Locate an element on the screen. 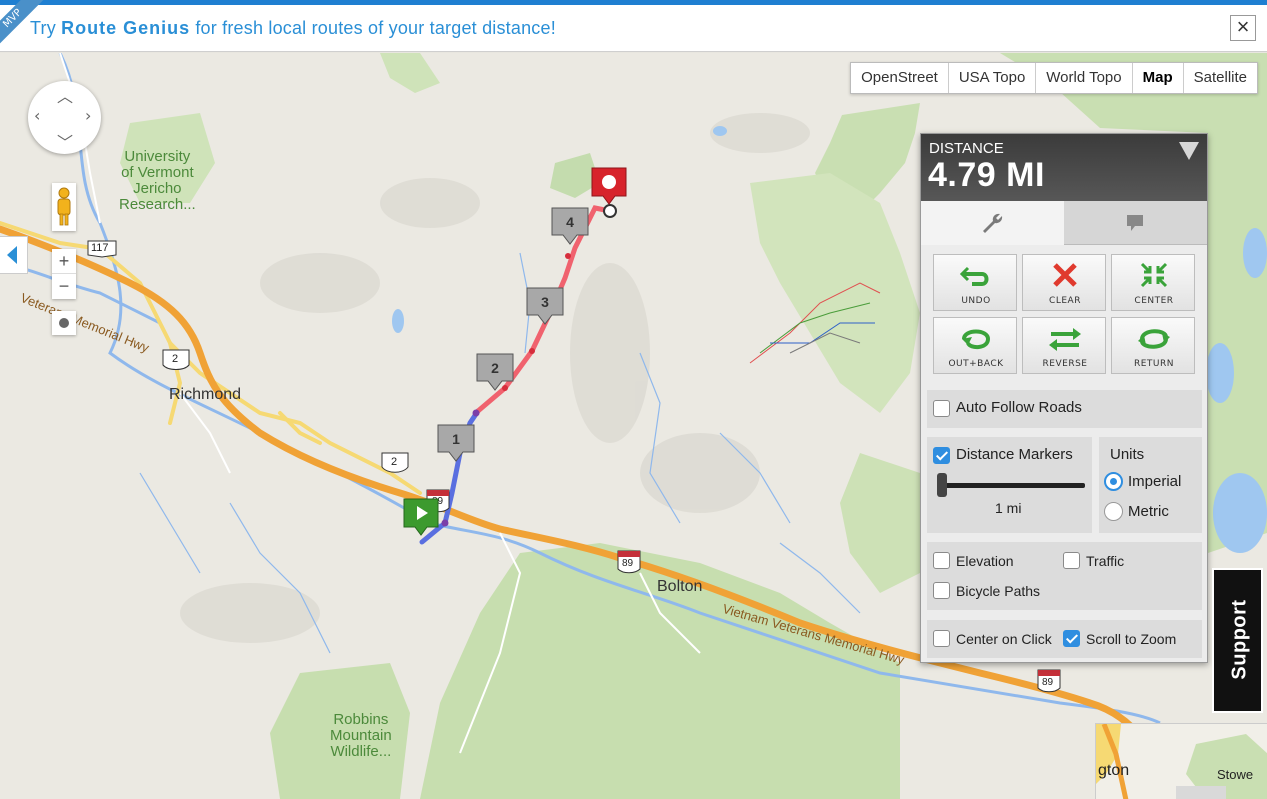  out-back-button: OUT+BACK is located at coordinates (975, 345).